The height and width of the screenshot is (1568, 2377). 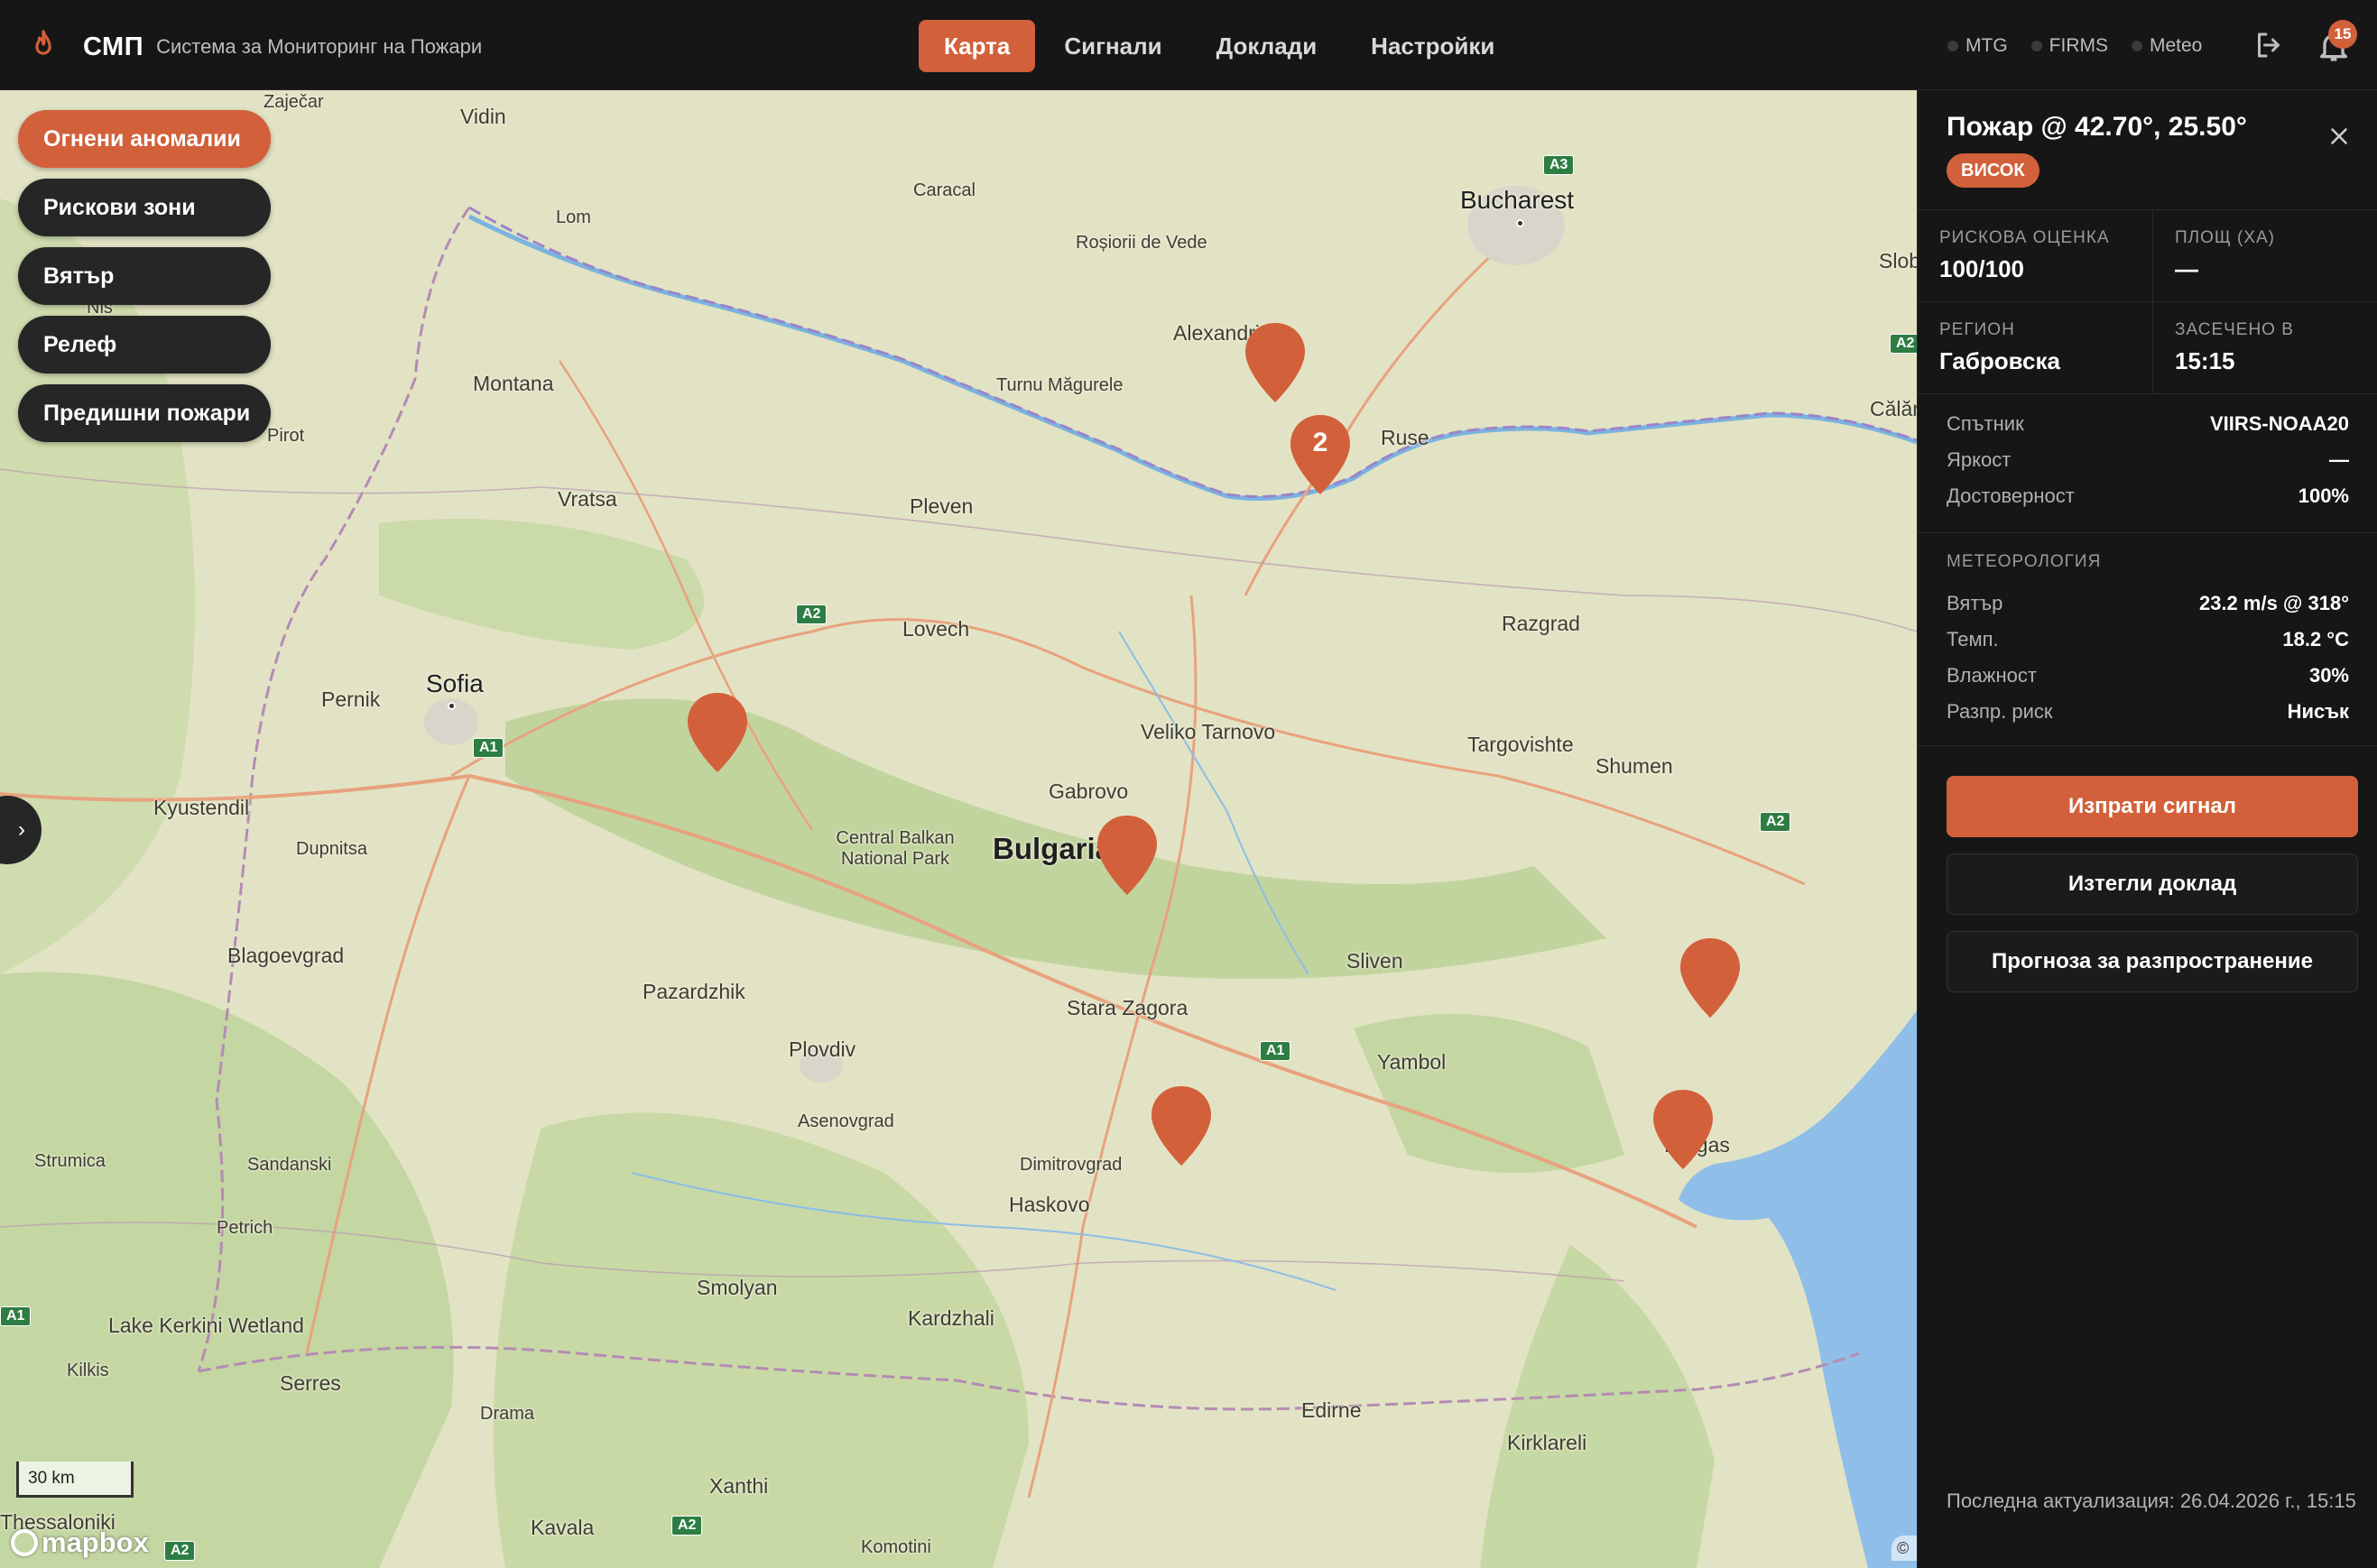 What do you see at coordinates (977, 46) in the screenshot?
I see `tab-map: Карта` at bounding box center [977, 46].